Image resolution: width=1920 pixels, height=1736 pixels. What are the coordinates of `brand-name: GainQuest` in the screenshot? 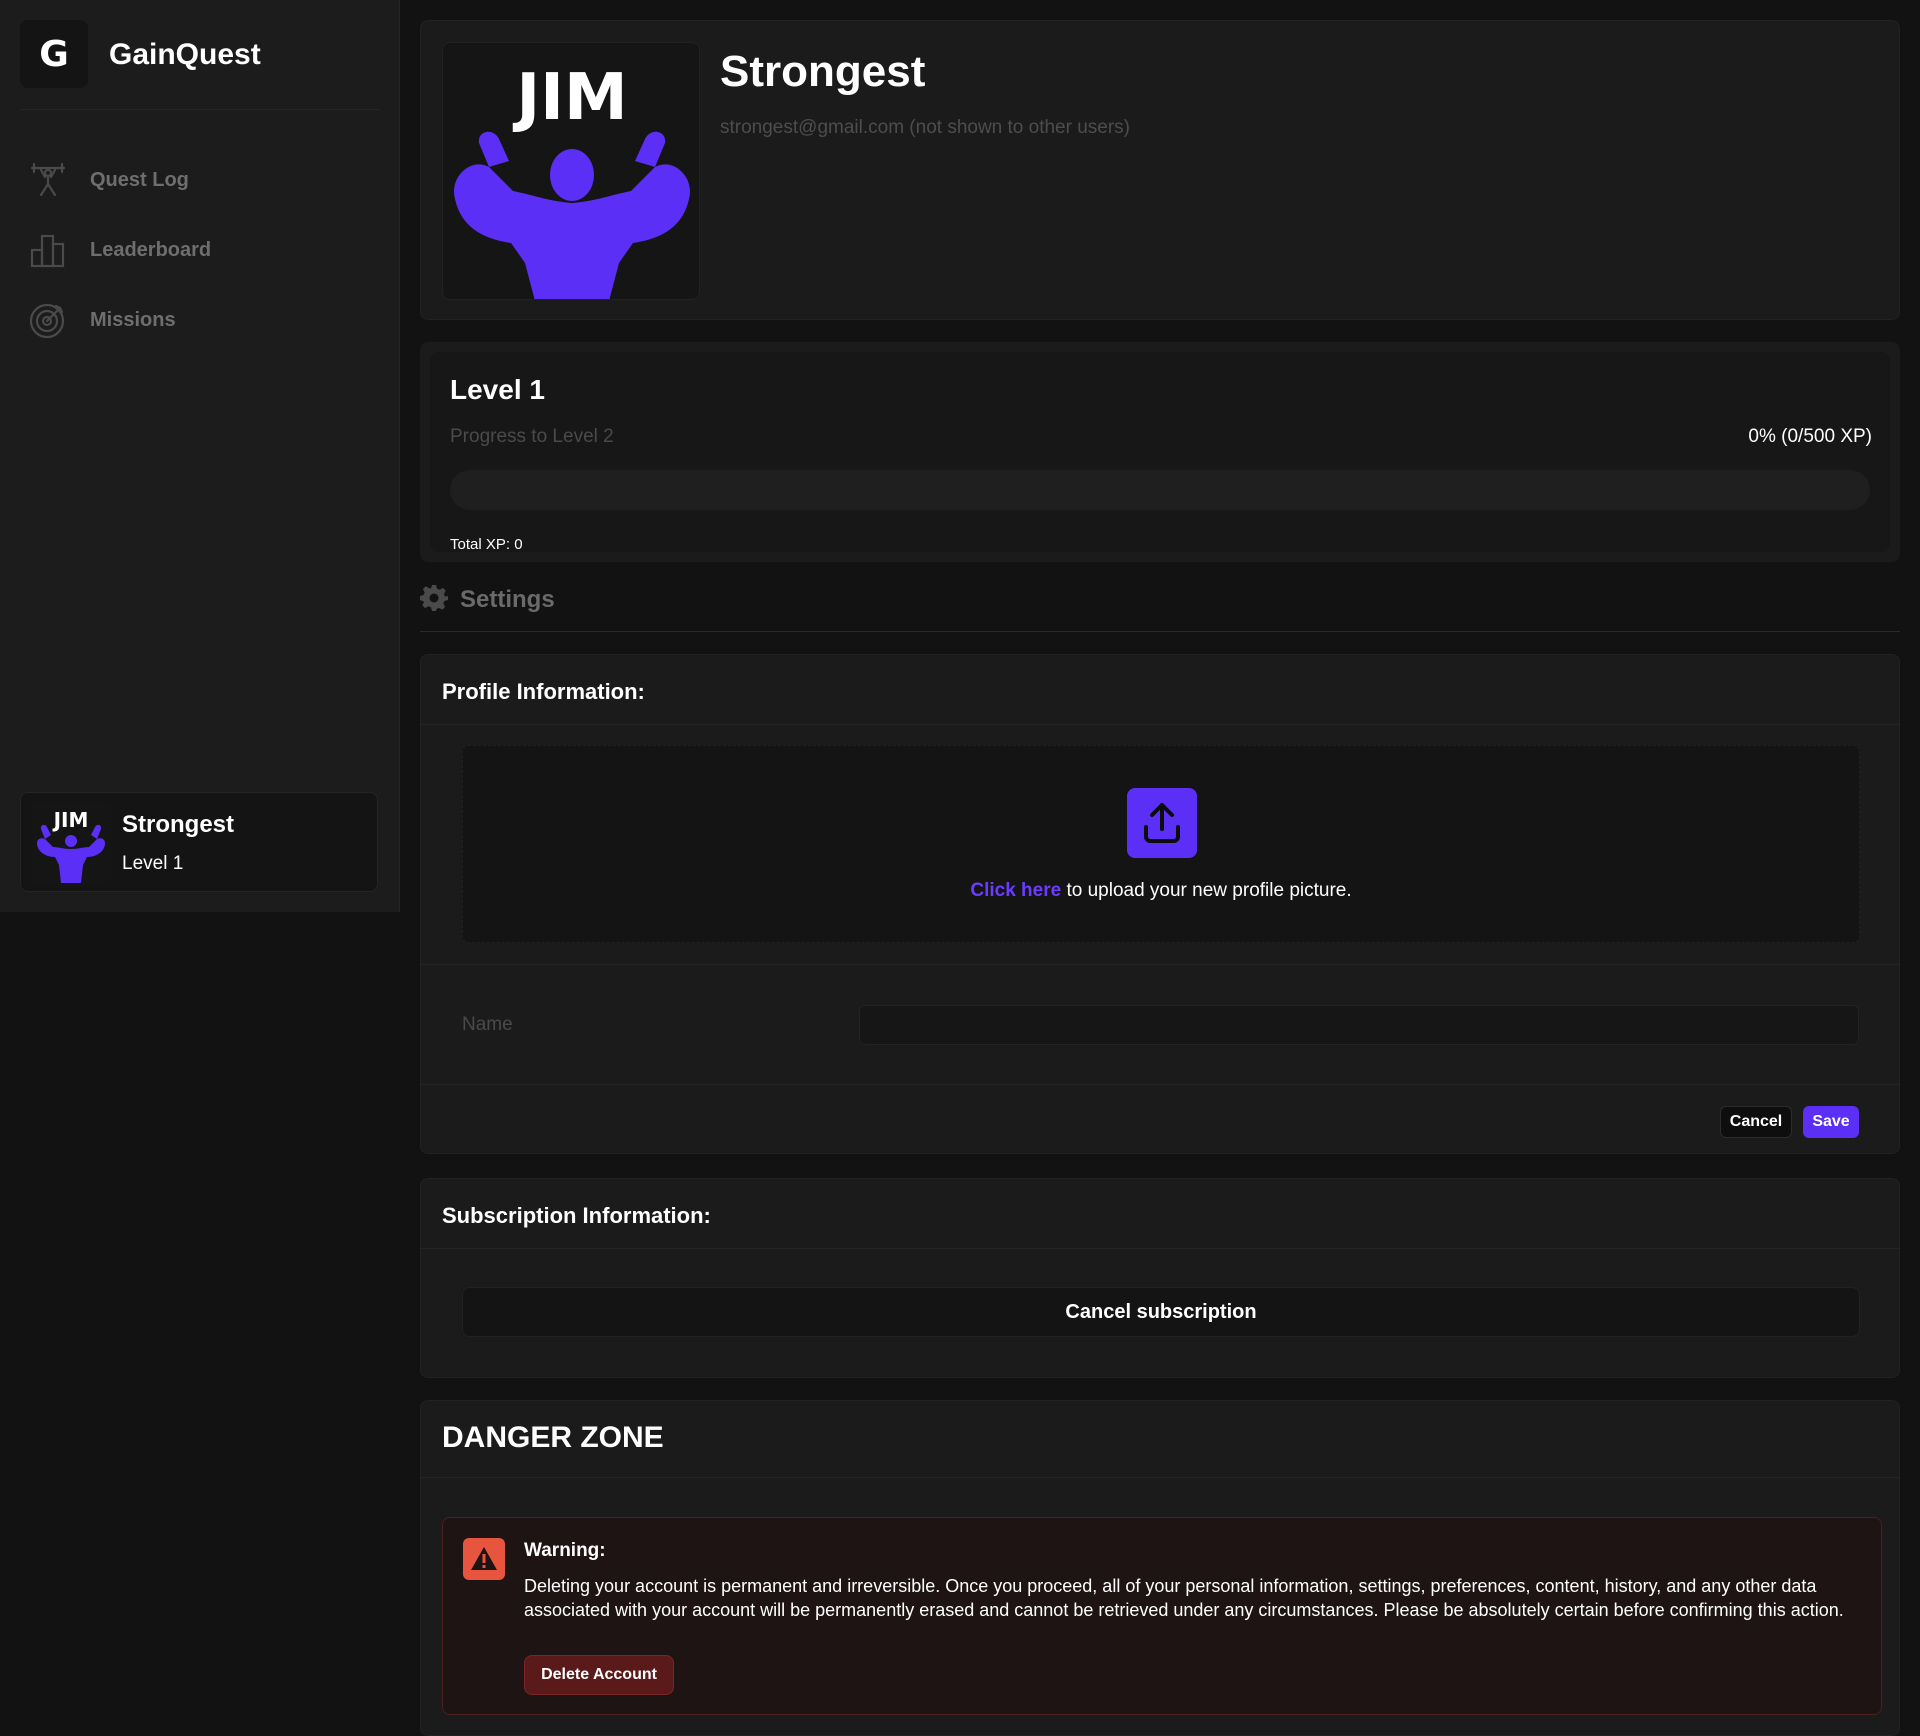 It's located at (185, 54).